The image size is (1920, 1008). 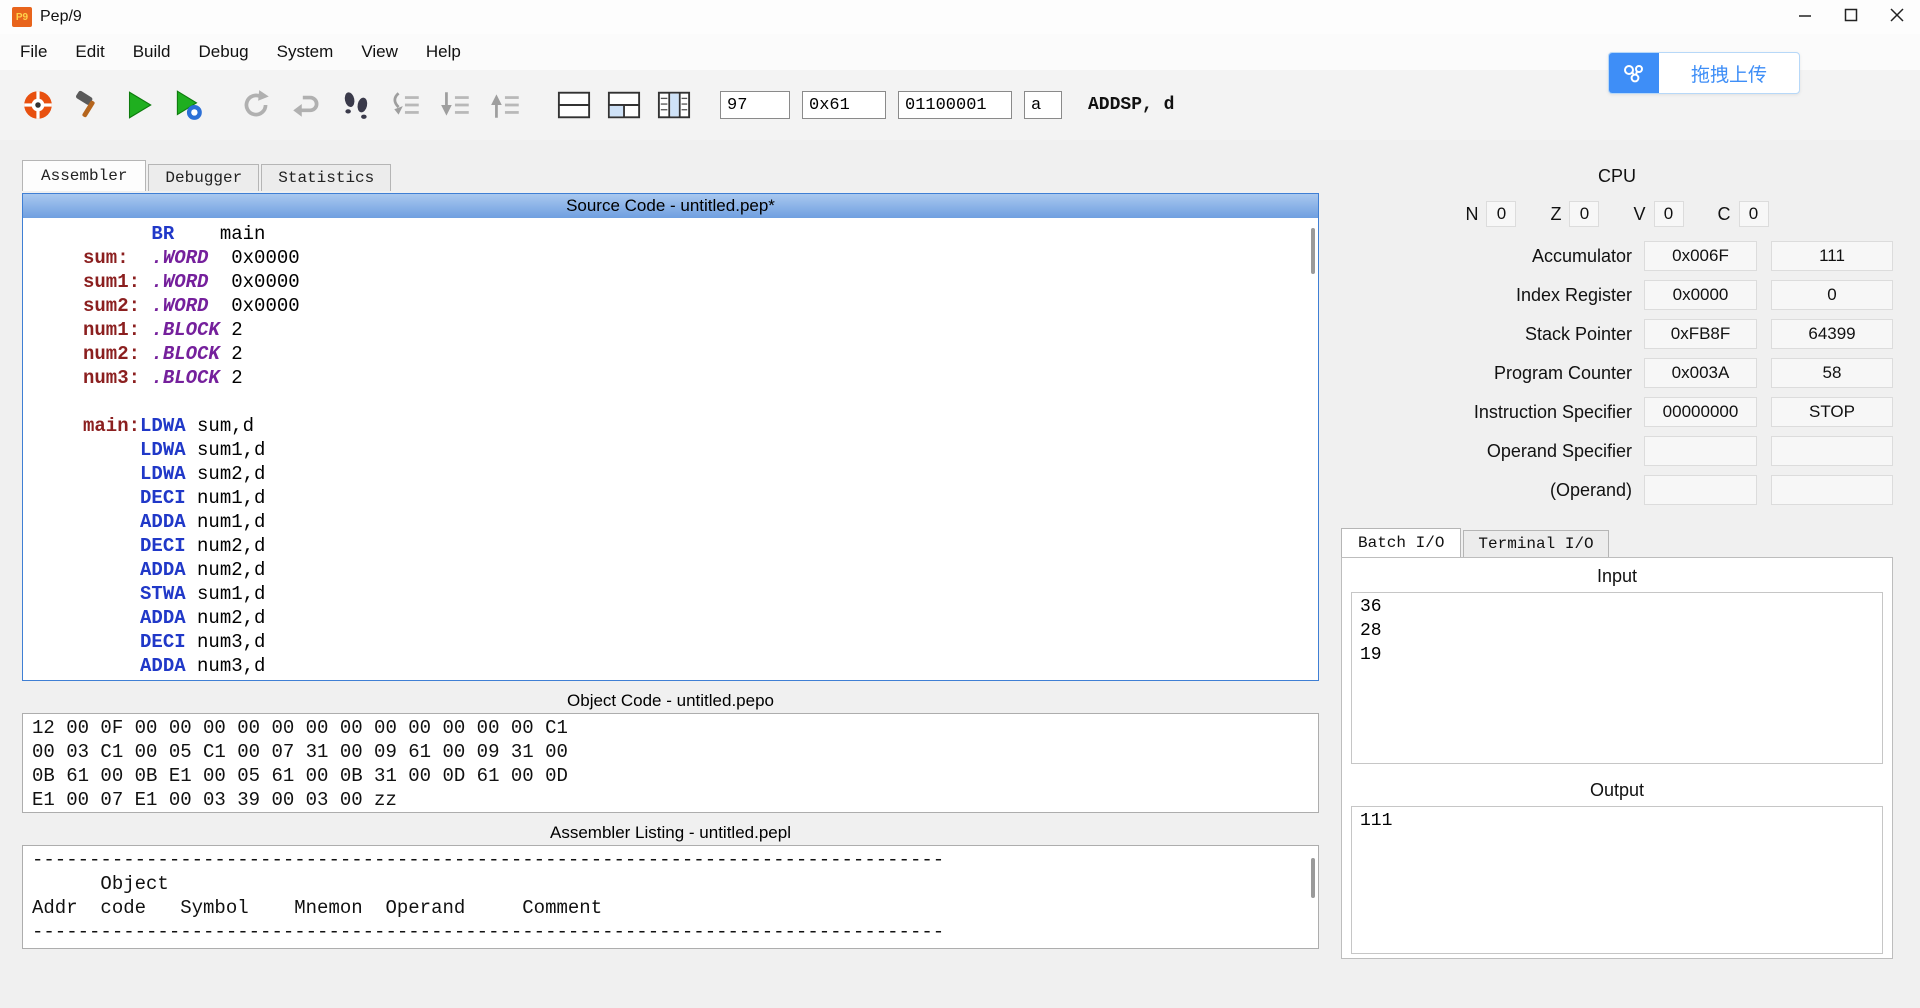 What do you see at coordinates (670, 700) in the screenshot?
I see `object-code-panel-title: Object Code - untitled.pepo` at bounding box center [670, 700].